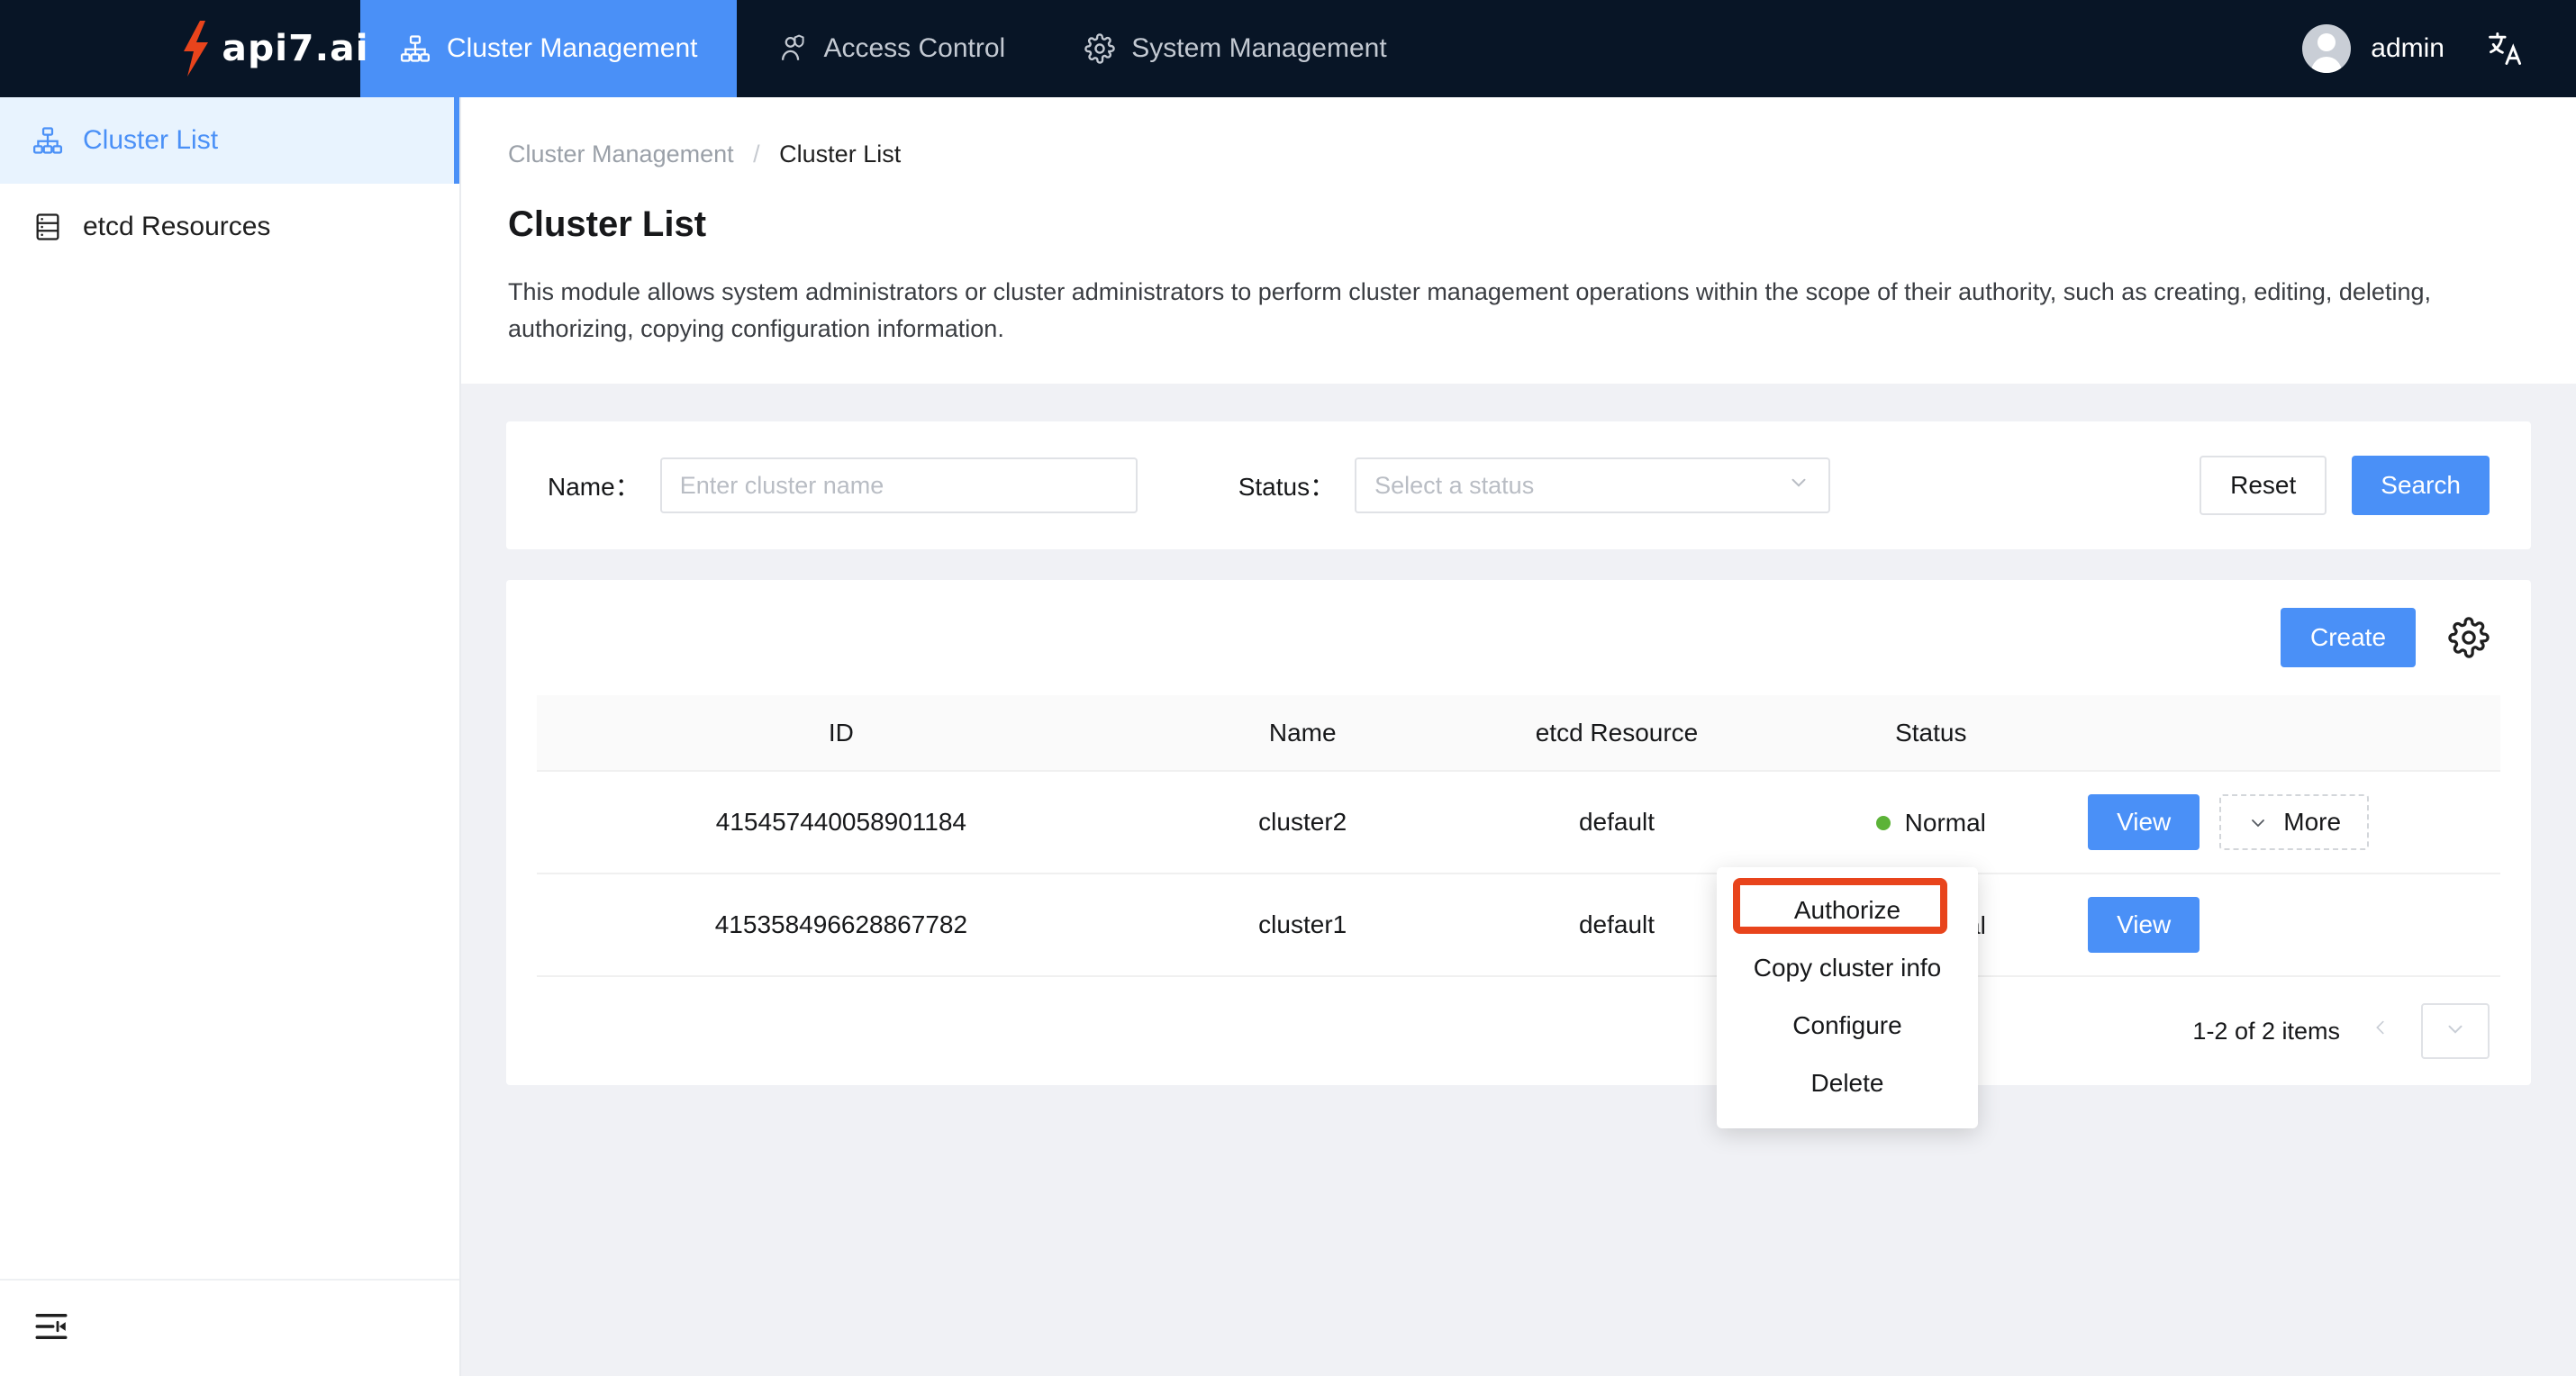  I want to click on nav-item-label: Access Control, so click(914, 48).